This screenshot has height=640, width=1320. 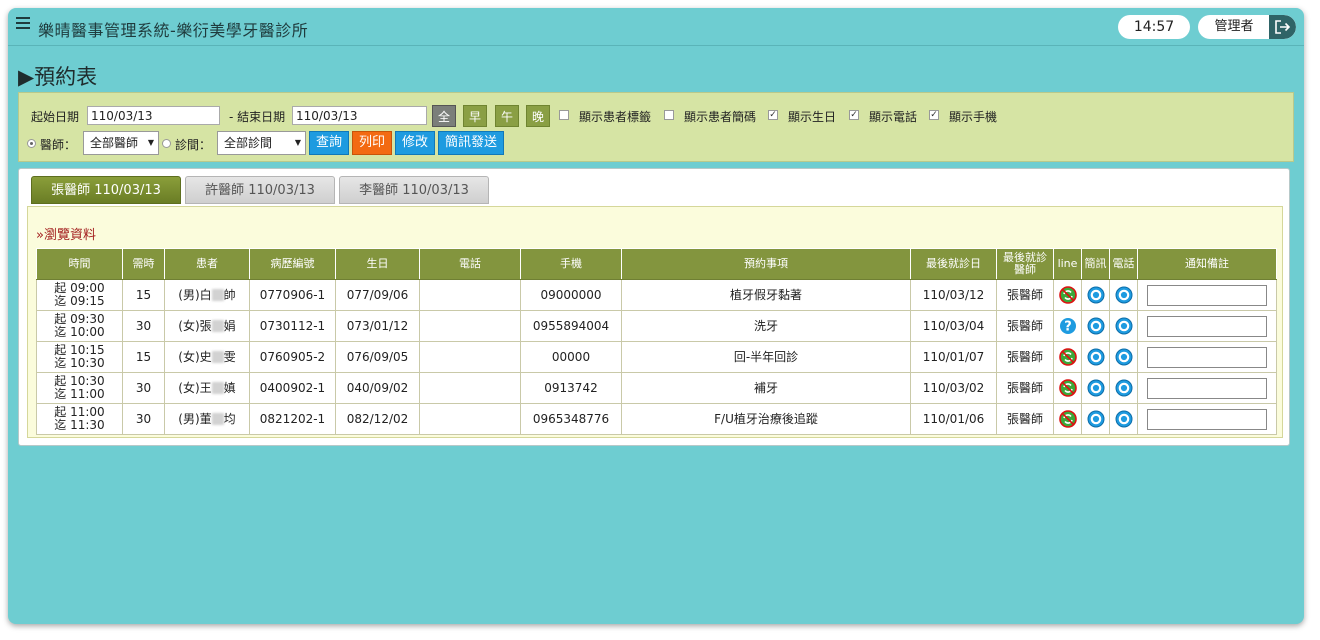 What do you see at coordinates (471, 143) in the screenshot?
I see `sms-send-button: 簡訊發送` at bounding box center [471, 143].